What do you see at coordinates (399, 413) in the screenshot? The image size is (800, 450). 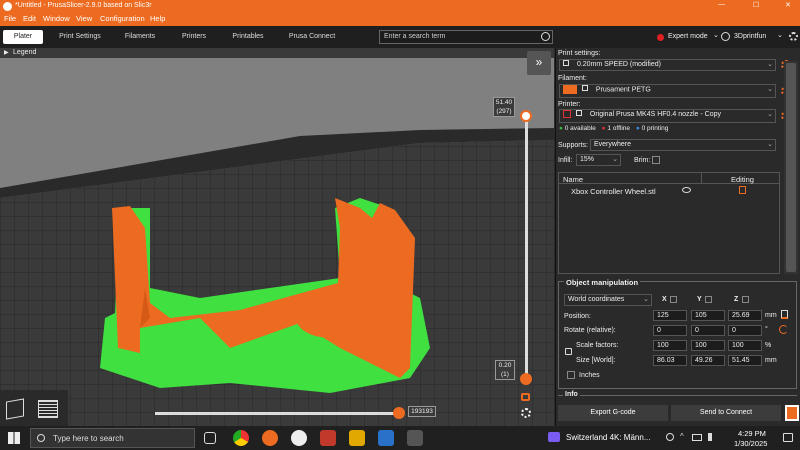 I see `horizontal-slider-handle` at bounding box center [399, 413].